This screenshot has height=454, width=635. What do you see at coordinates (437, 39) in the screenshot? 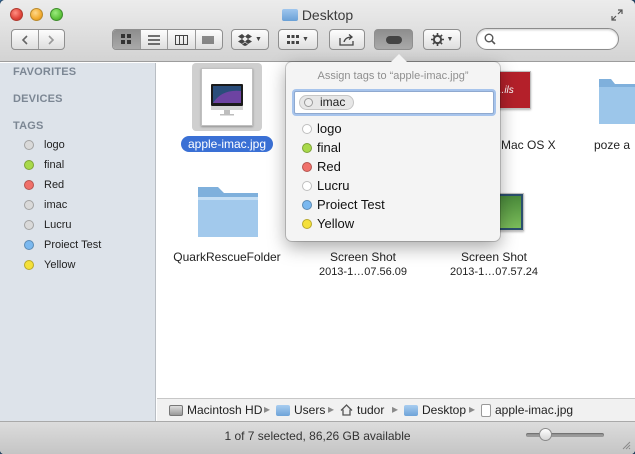
I see `gear-icon` at bounding box center [437, 39].